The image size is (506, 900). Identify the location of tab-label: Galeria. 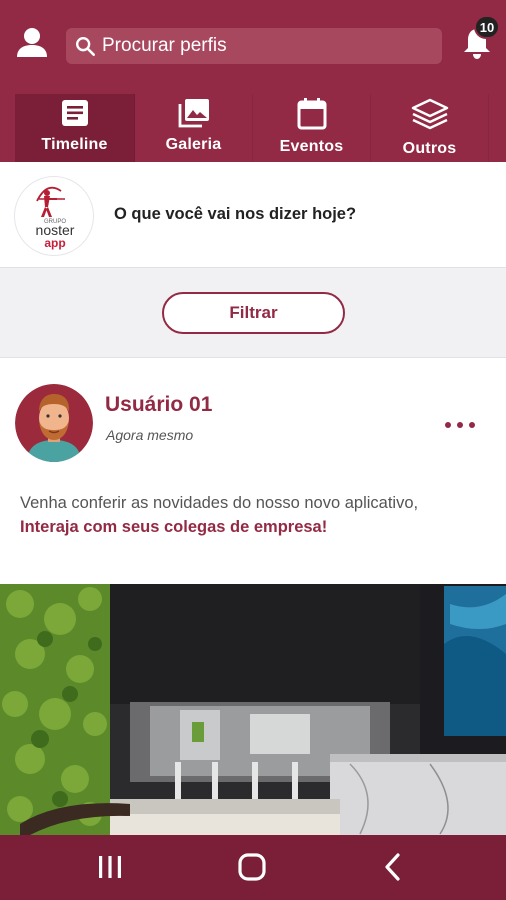
(193, 144).